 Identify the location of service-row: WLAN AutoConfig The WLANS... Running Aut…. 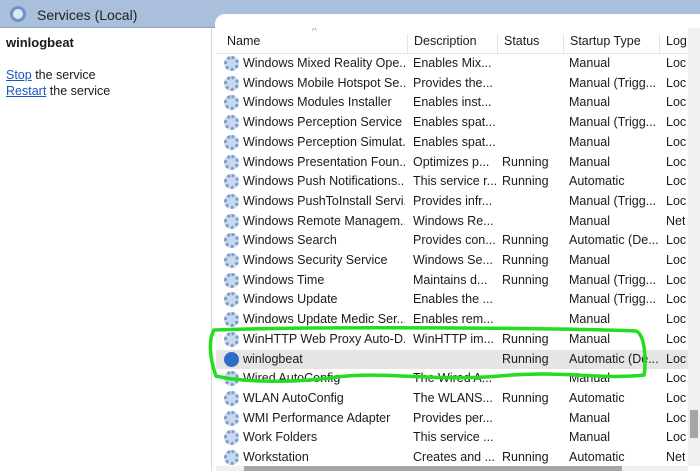
(452, 399).